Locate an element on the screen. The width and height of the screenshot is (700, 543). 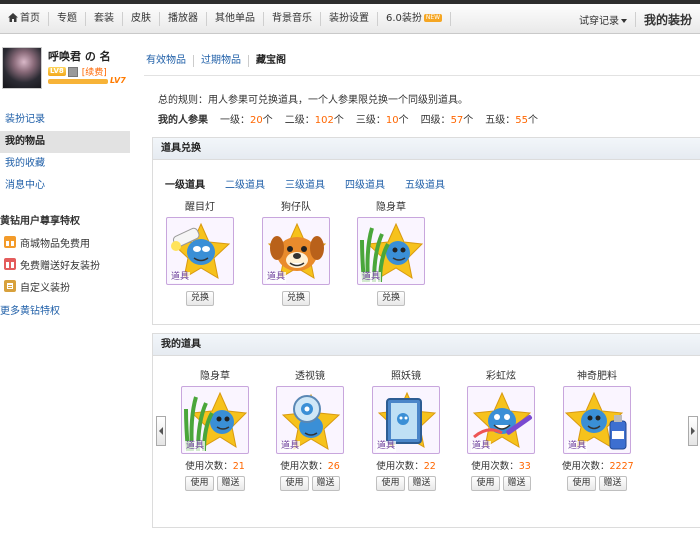
nav-home-label: 首页 is located at coordinates (30, 18).